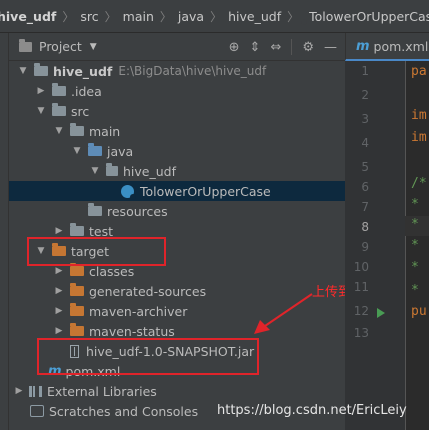  I want to click on tree-node-hive-udf-package: ▼ hive_udf, so click(177, 171).